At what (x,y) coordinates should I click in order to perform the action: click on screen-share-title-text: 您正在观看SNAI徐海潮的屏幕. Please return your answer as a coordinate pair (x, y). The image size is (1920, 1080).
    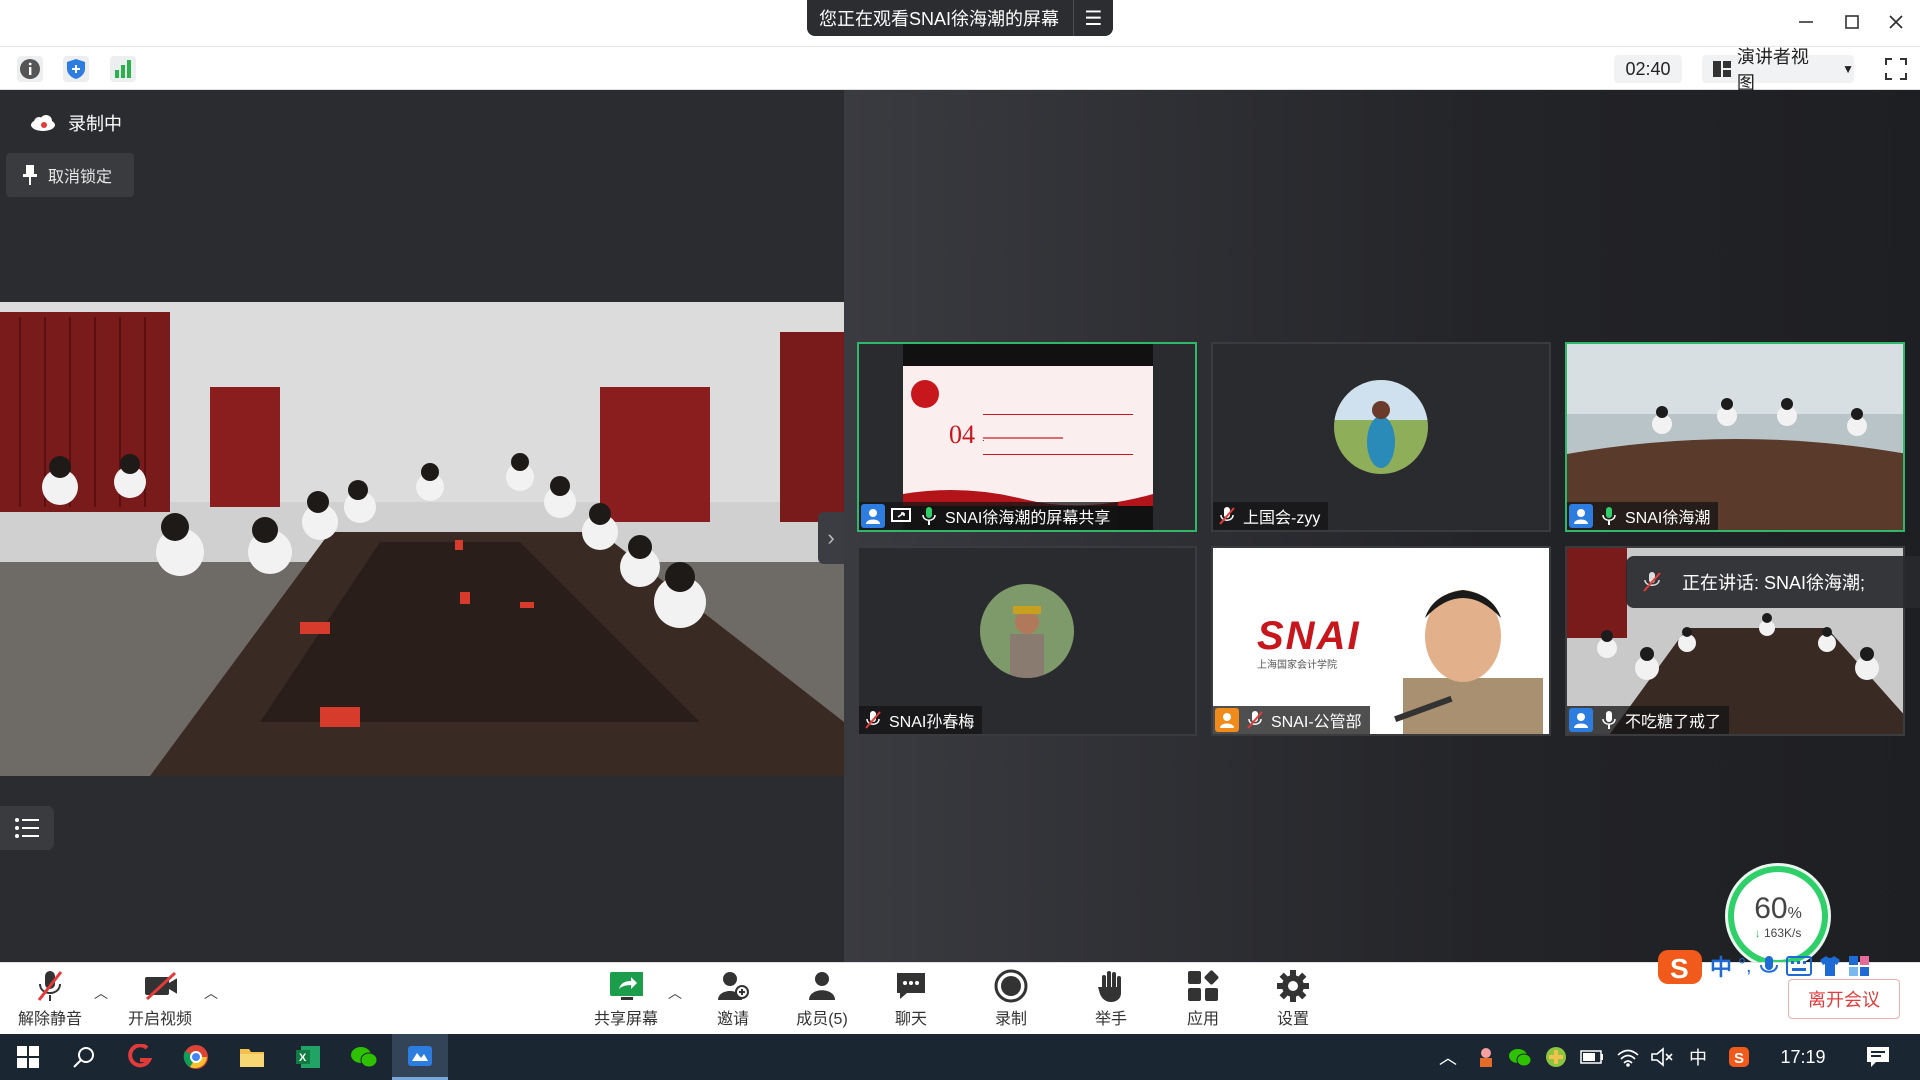
    Looking at the image, I should click on (939, 19).